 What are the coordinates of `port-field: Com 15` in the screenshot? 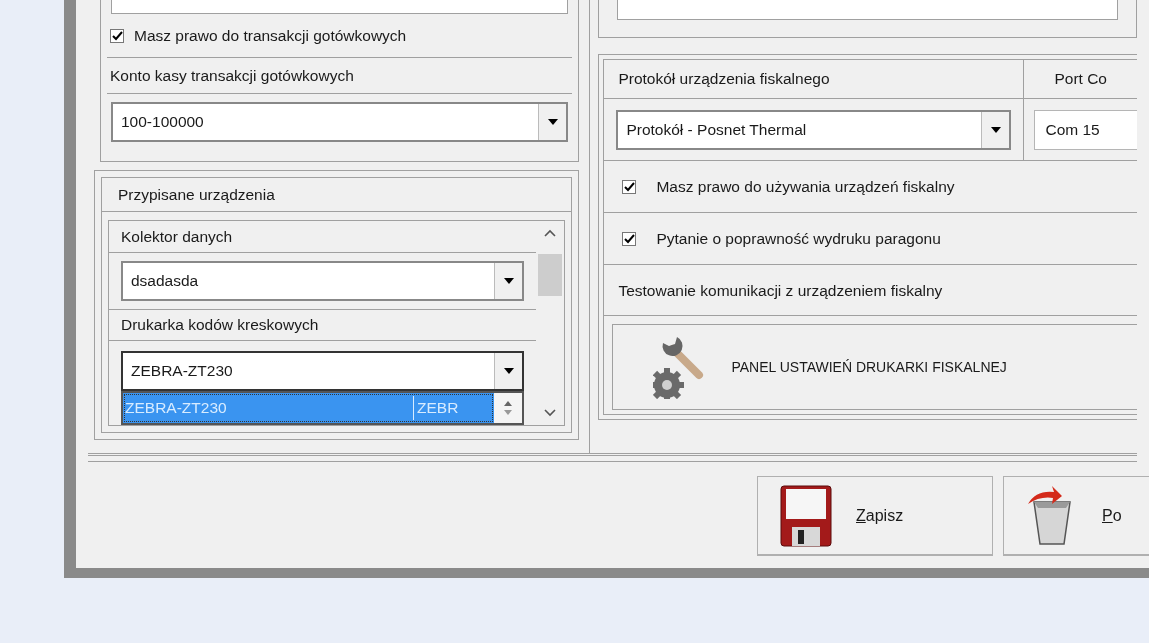 It's located at (1085, 129).